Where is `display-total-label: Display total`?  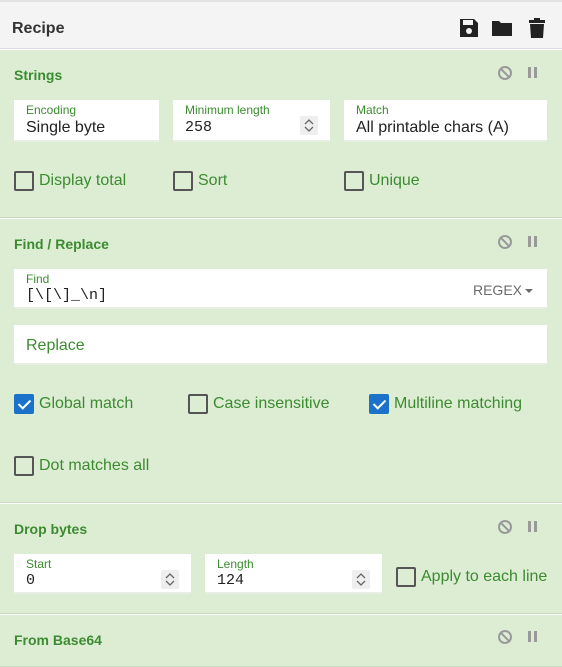
display-total-label: Display total is located at coordinates (83, 180).